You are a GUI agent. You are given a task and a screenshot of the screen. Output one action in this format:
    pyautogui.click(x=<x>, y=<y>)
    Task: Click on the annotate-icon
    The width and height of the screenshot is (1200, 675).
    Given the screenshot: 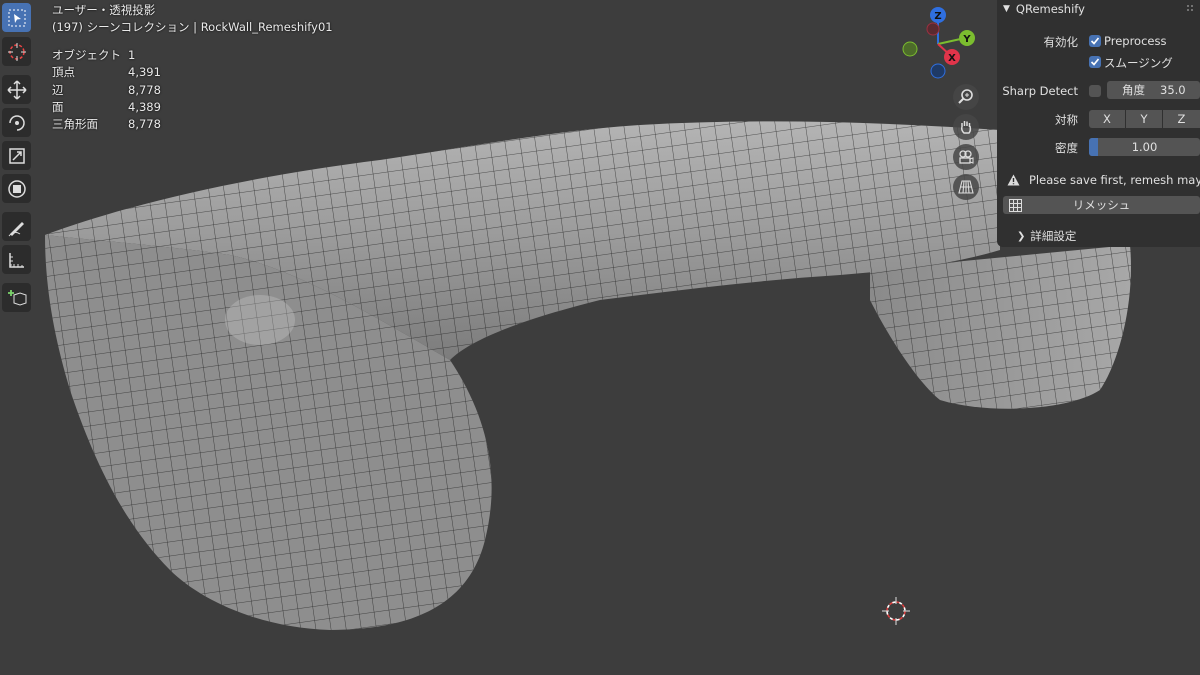 What is the action you would take?
    pyautogui.click(x=16, y=228)
    